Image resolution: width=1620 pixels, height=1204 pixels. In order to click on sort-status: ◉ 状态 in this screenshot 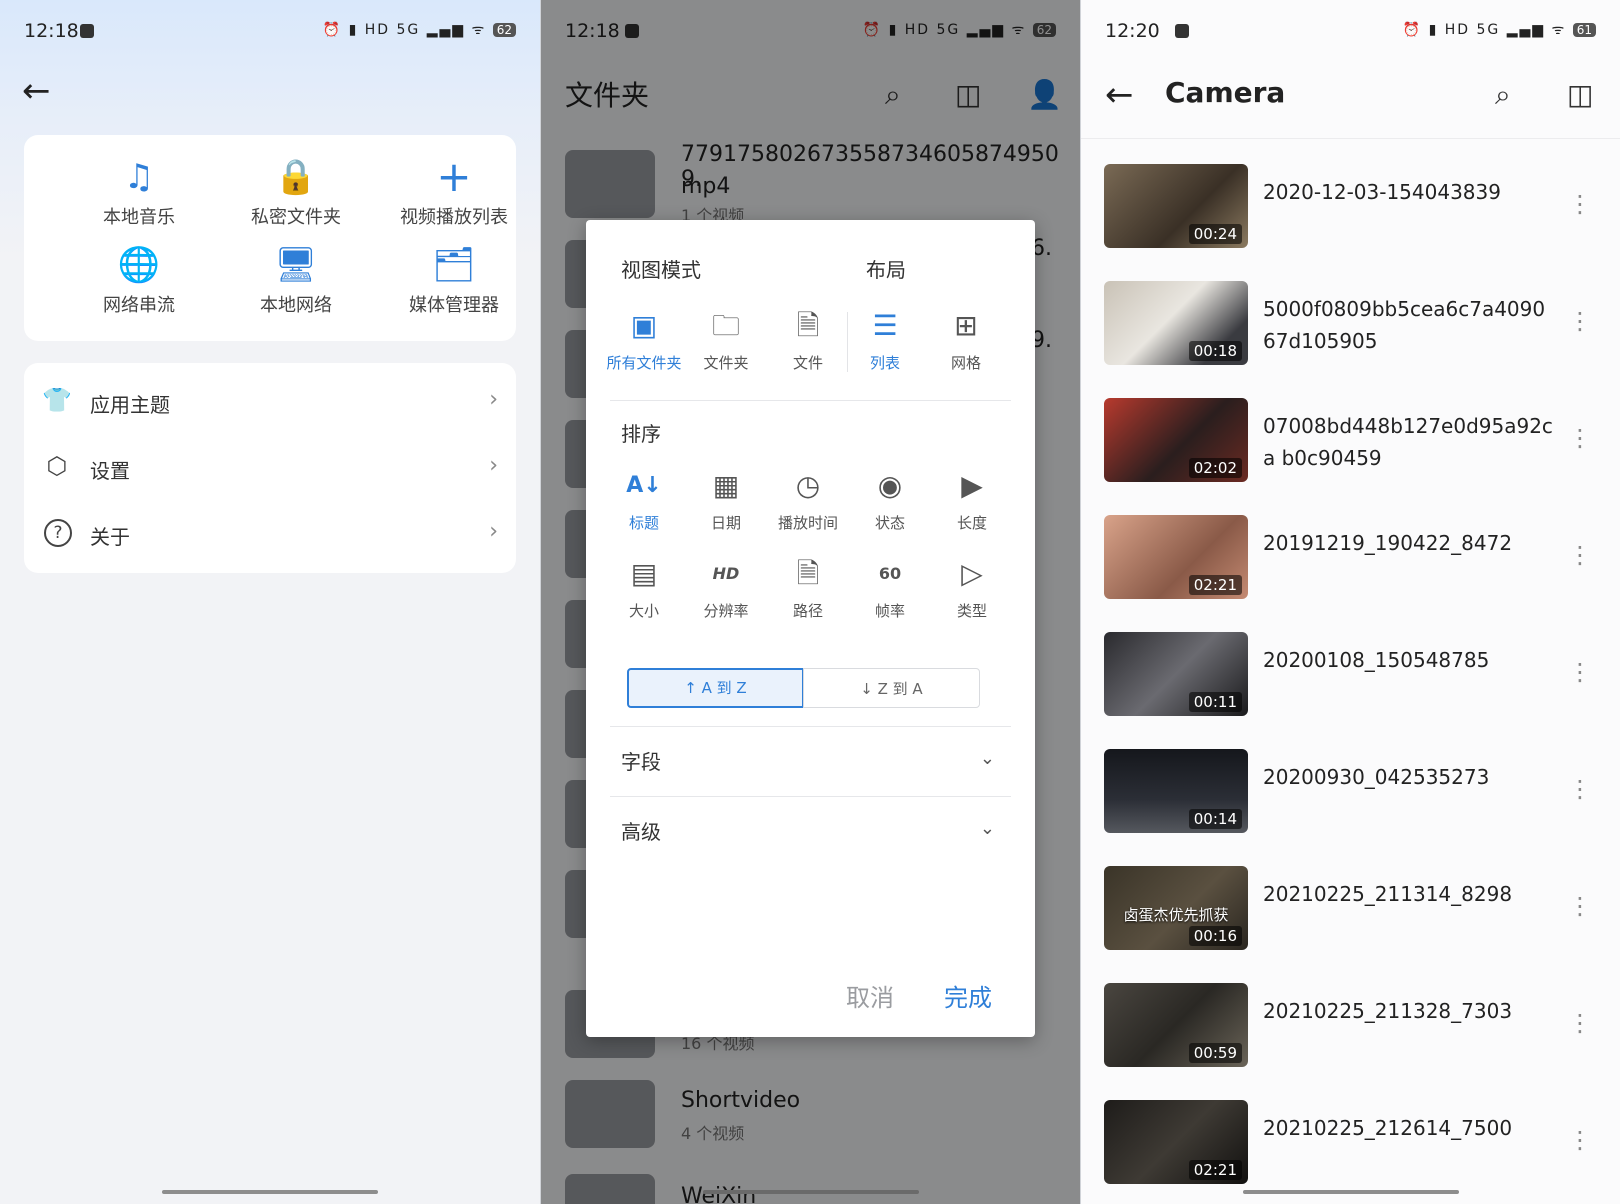, I will do `click(890, 500)`.